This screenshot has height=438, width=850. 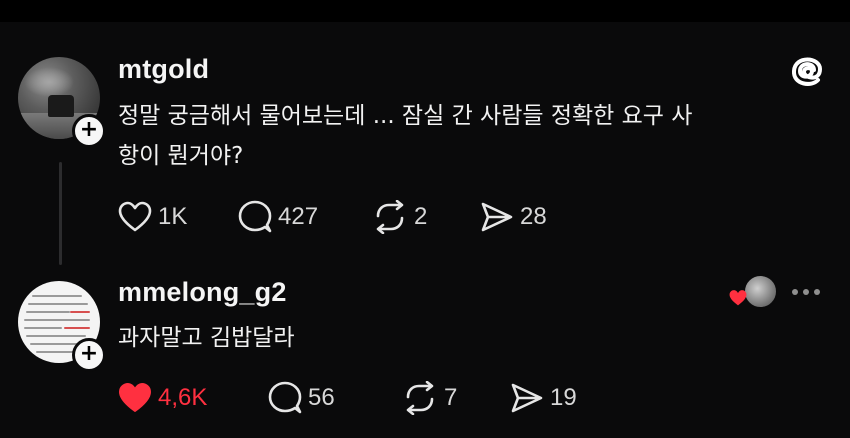 I want to click on like-button: 4,6K, so click(x=193, y=398).